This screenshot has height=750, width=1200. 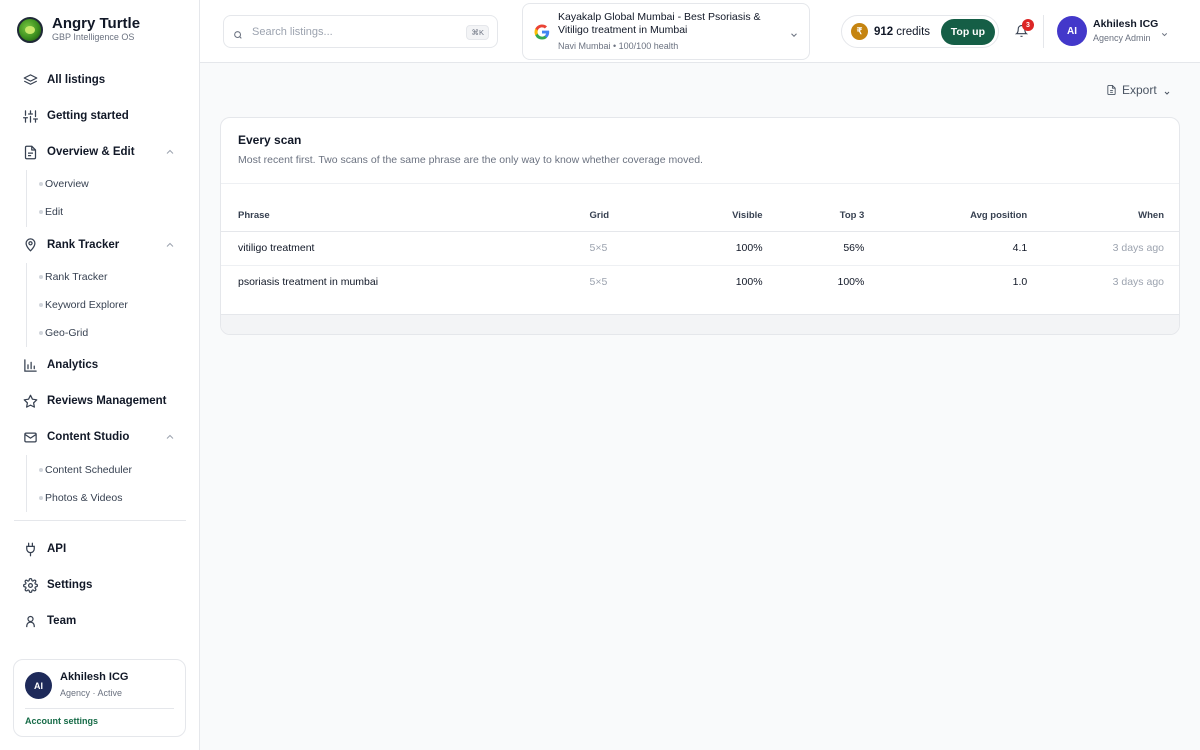 I want to click on sidebar-subitem-keyword-explorer: Keyword Explorer, so click(x=113, y=305).